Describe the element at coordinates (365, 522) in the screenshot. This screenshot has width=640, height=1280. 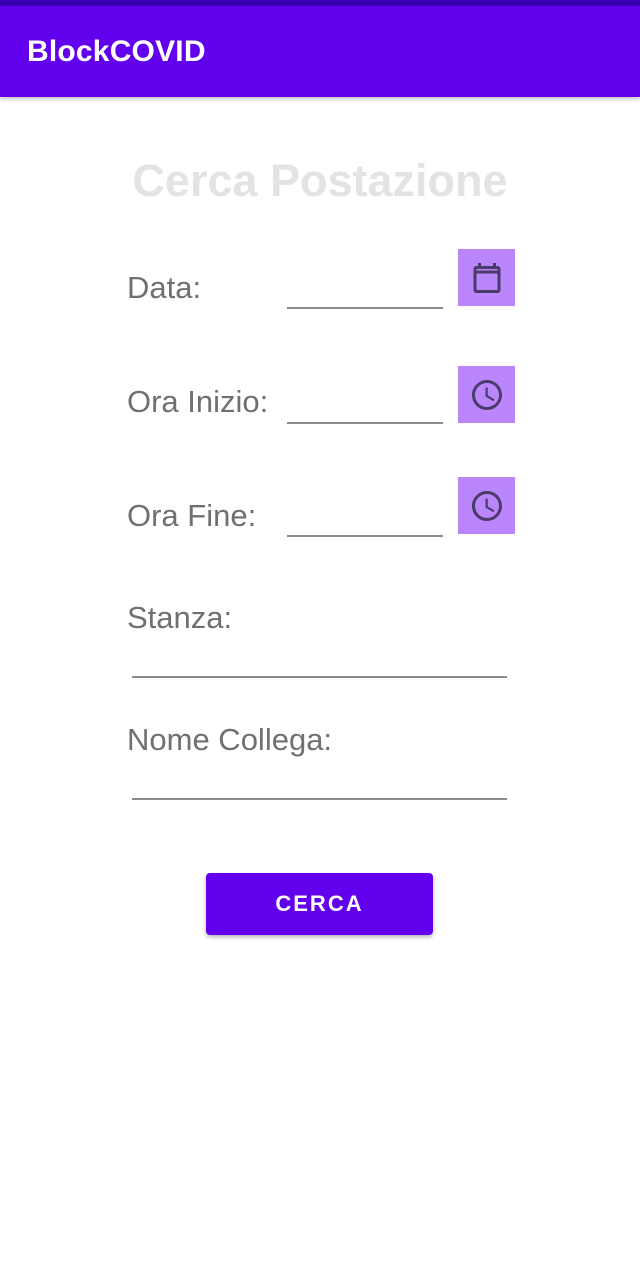
I see `end-time-field` at that location.